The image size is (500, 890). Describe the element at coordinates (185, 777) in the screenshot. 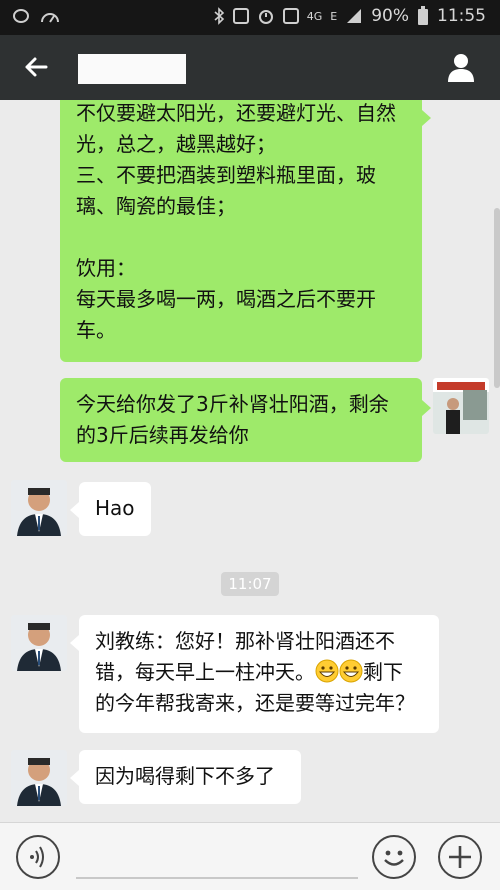

I see `message-bubble-received: 因为喝得剩下不多了` at that location.